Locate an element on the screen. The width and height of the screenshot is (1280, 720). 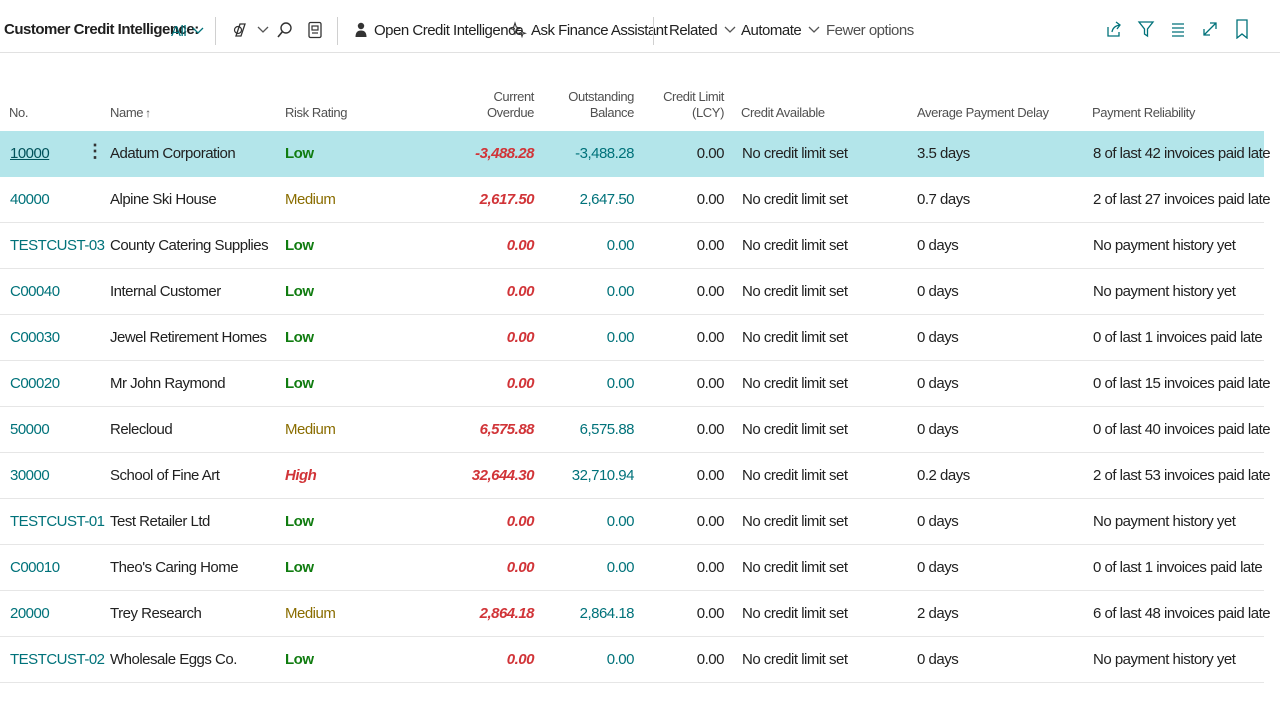
customer-name: Alpine Ski House is located at coordinates (163, 199).